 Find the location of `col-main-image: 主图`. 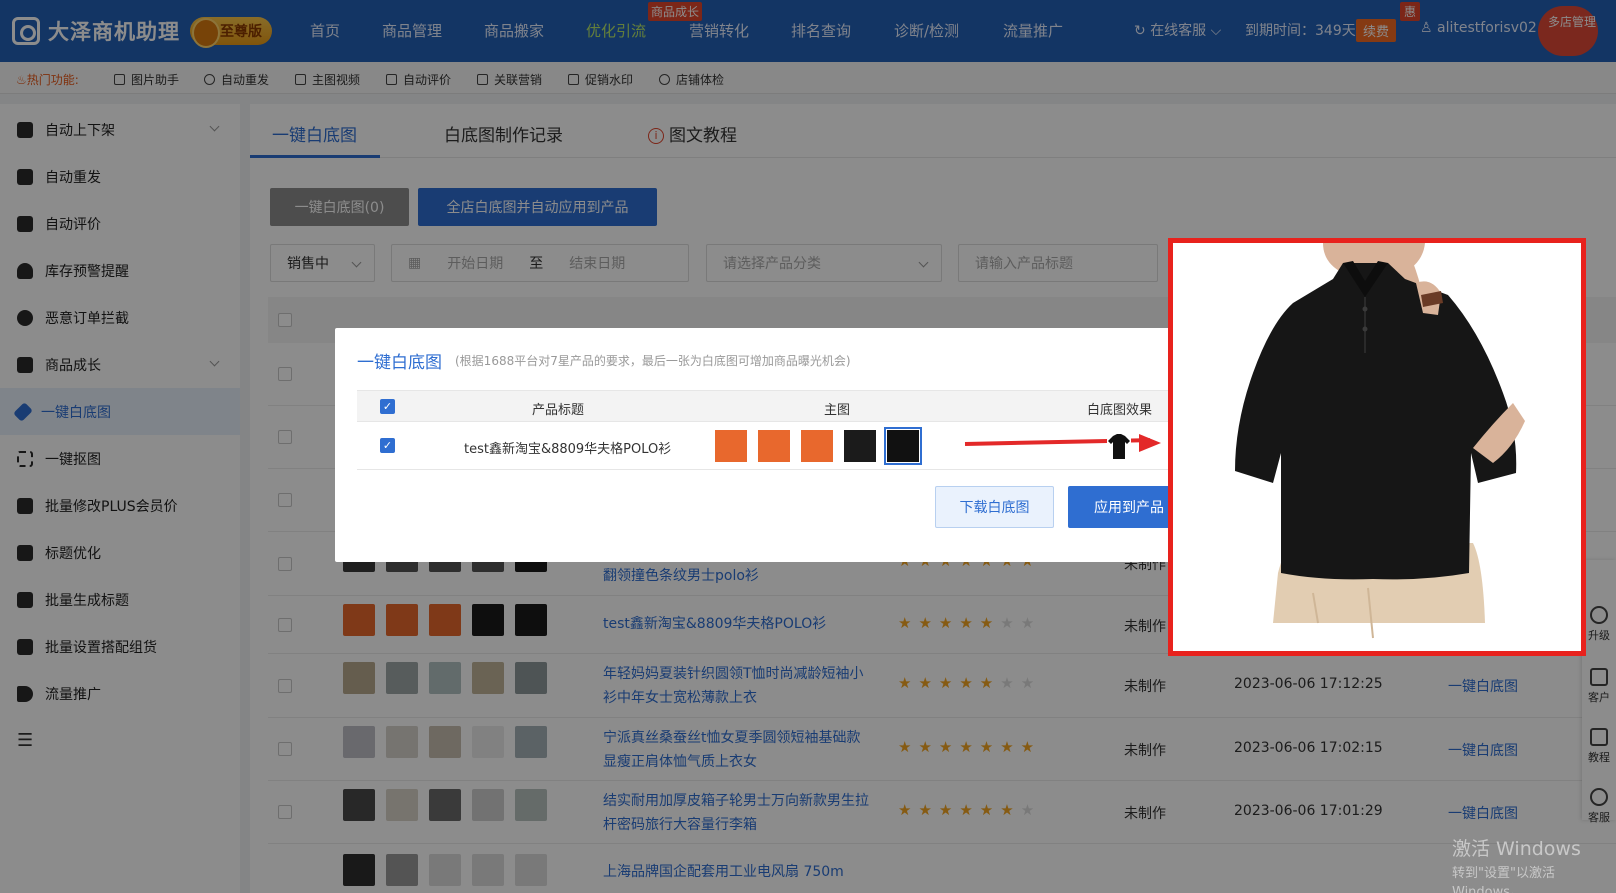

col-main-image: 主图 is located at coordinates (837, 410).